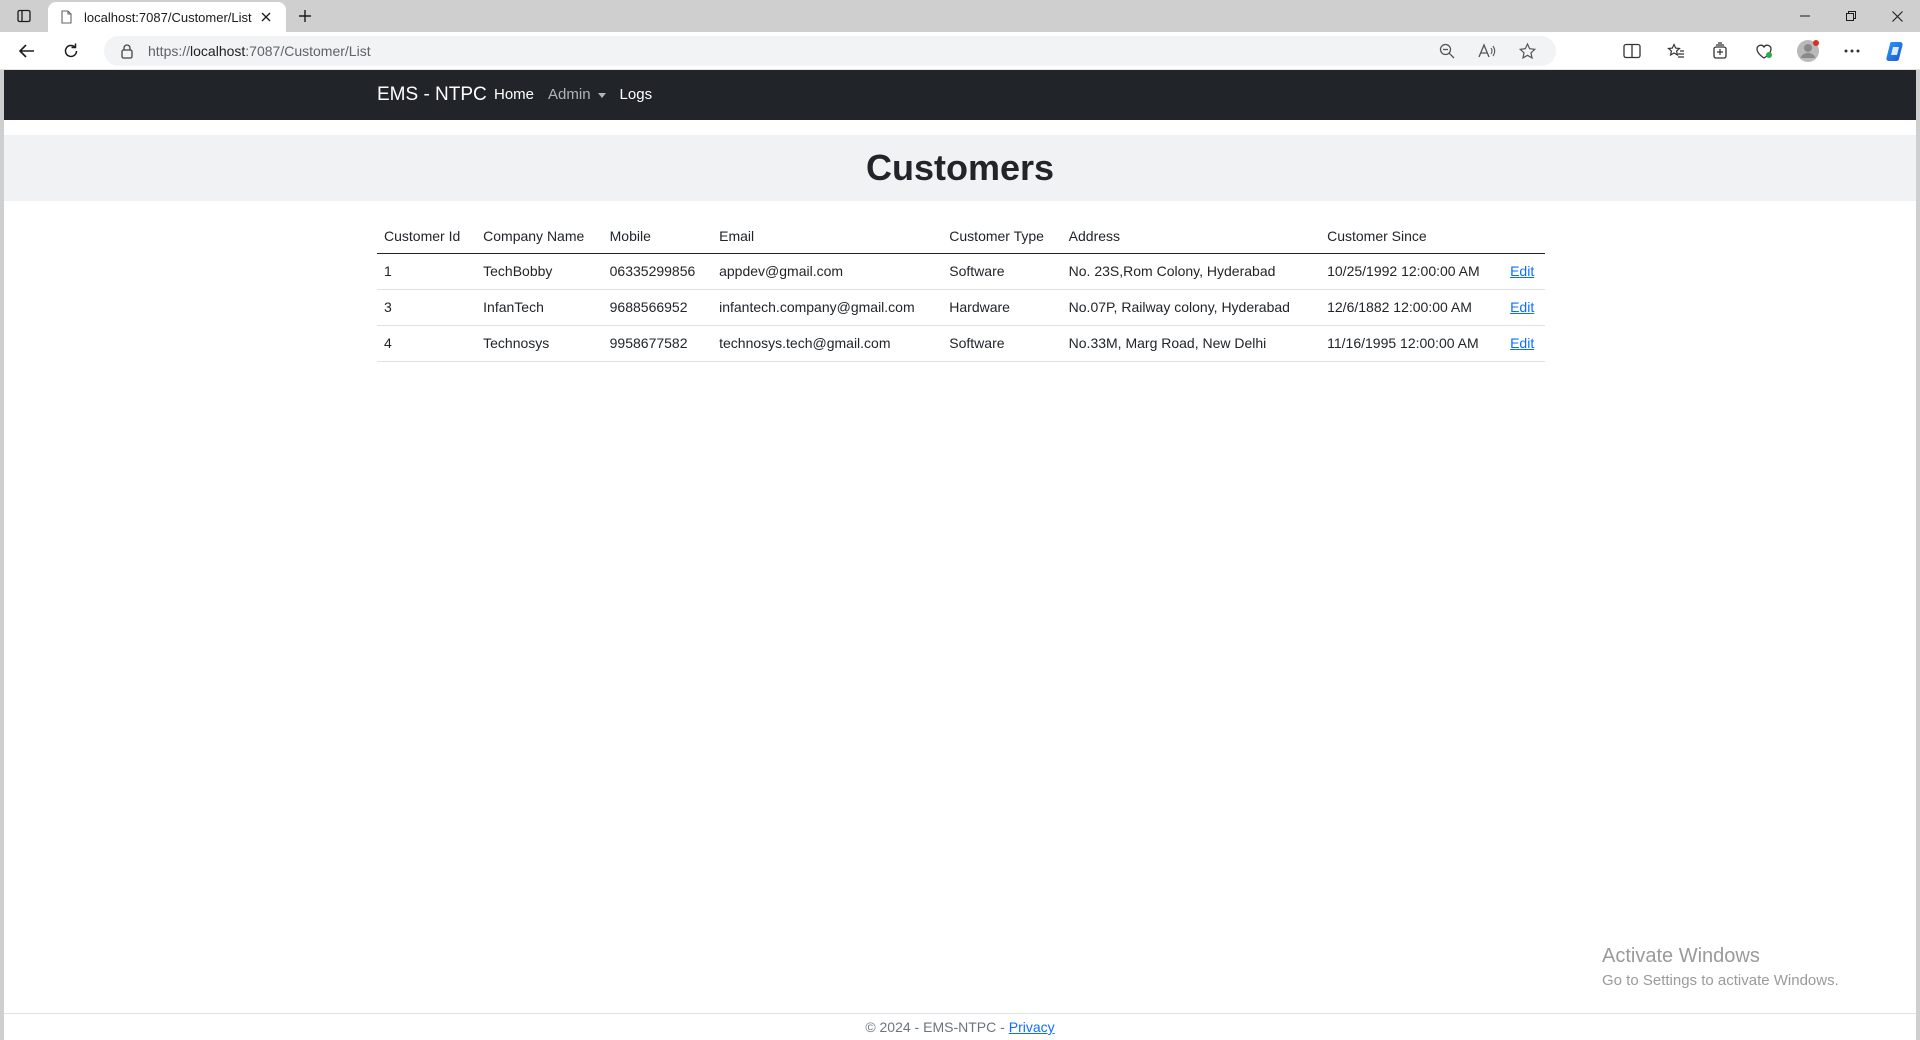 Image resolution: width=1920 pixels, height=1040 pixels. I want to click on footer-copyright: © 2024 - EMS-NTPC -, so click(935, 1027).